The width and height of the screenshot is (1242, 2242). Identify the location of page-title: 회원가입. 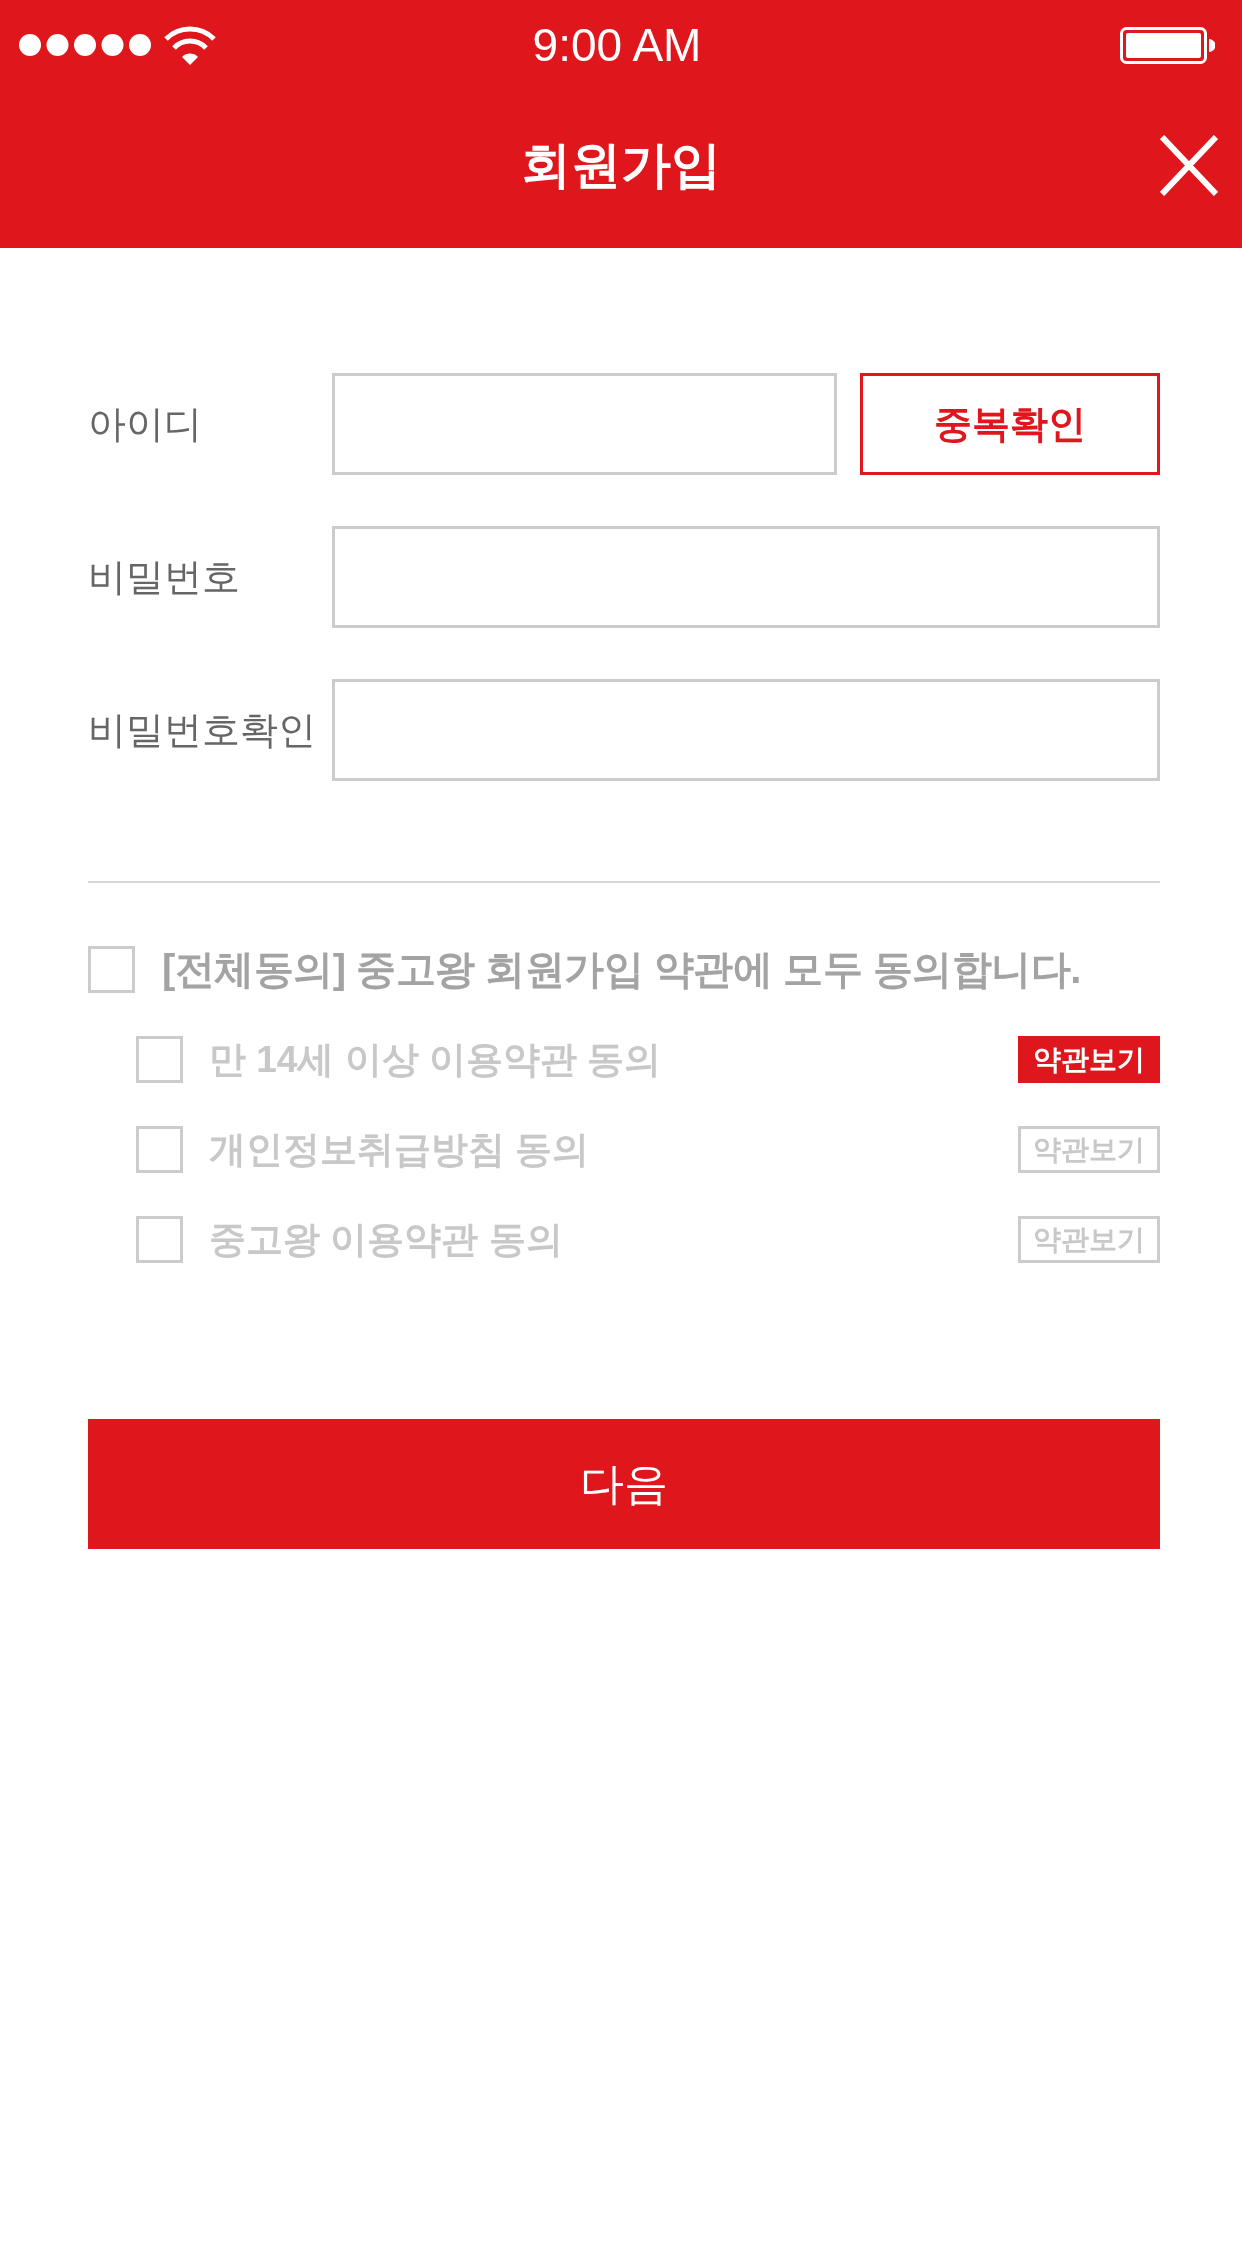
(621, 165).